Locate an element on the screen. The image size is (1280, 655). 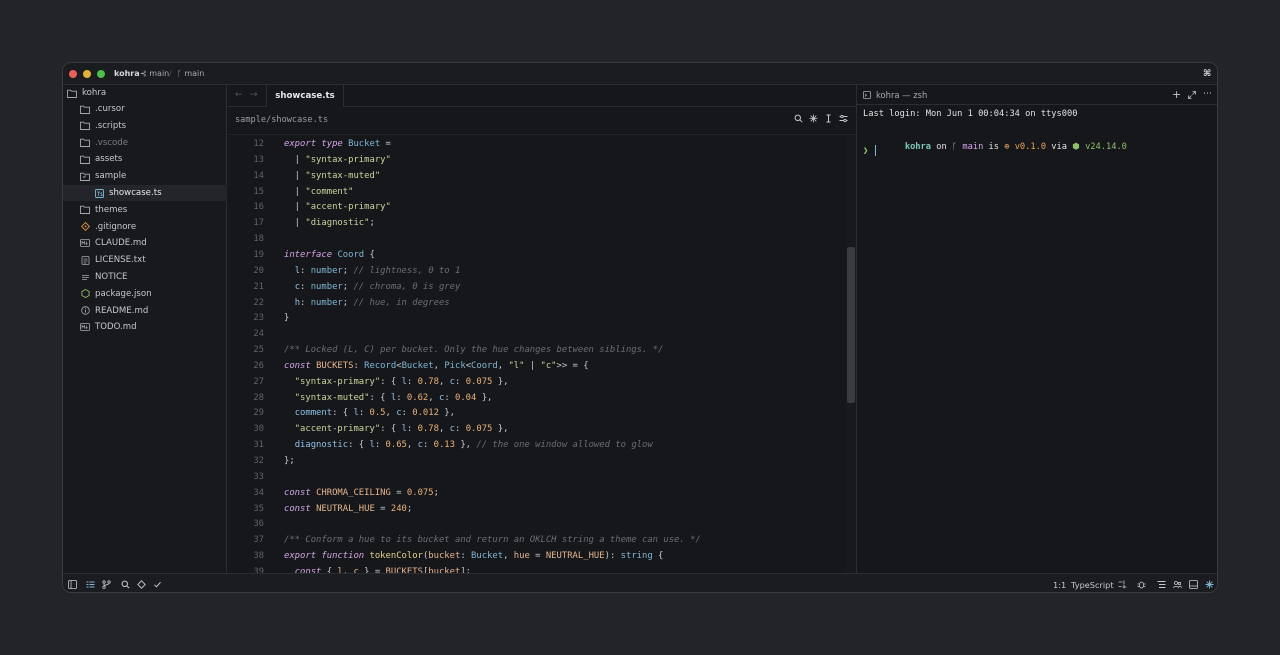
code-line: | "syntax-primary" is located at coordinates (337, 160).